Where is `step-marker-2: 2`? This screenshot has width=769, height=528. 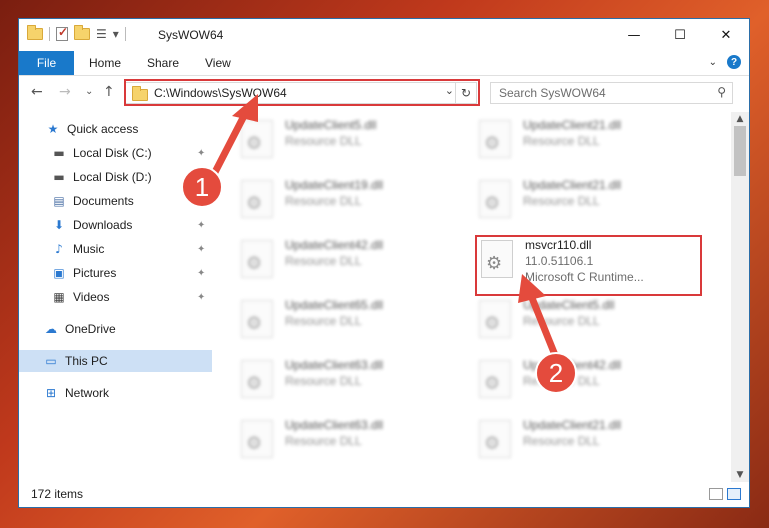 step-marker-2: 2 is located at coordinates (556, 373).